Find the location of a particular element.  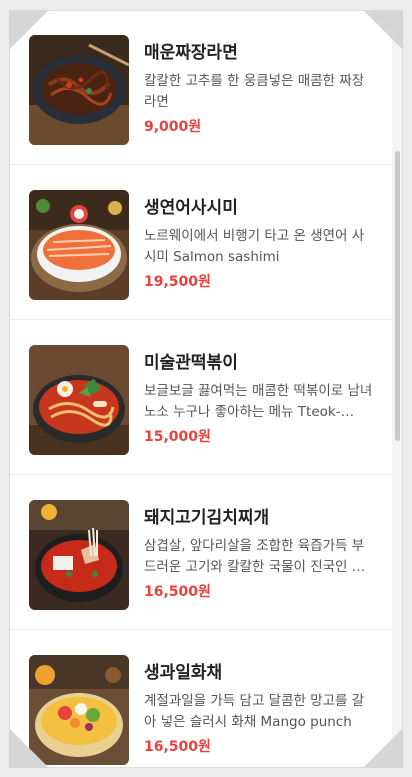

menu-item-price: 15,000원 is located at coordinates (177, 437).